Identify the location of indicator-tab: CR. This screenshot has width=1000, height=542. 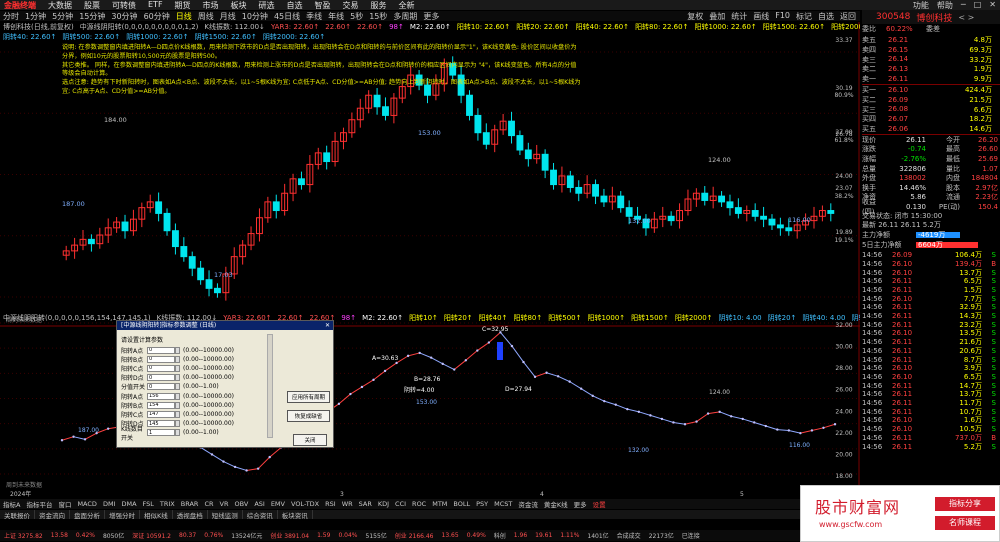
(208, 504).